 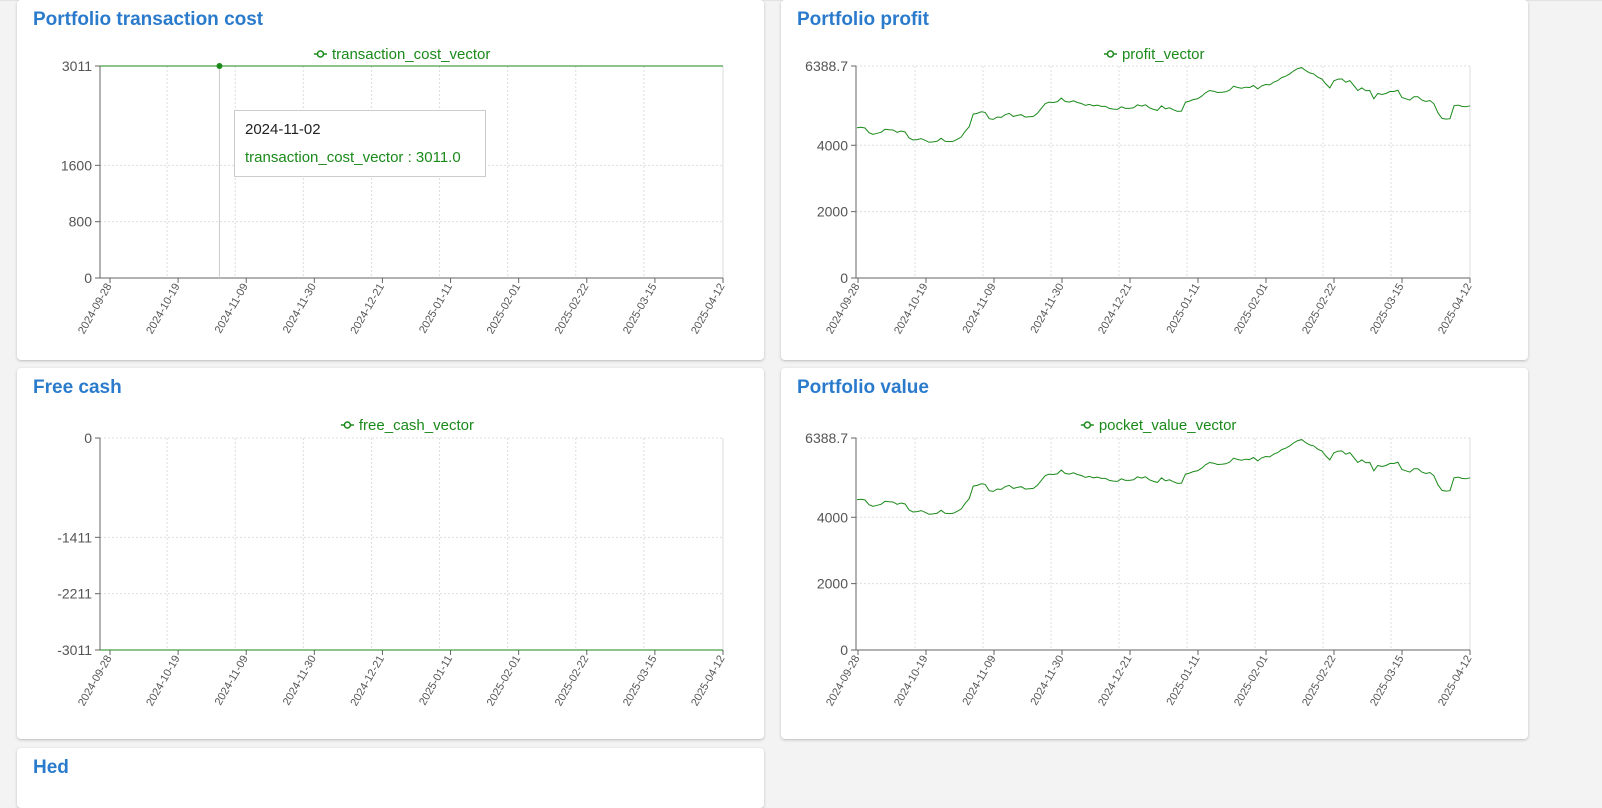 I want to click on legend-label: transaction_cost_vector, so click(x=411, y=54).